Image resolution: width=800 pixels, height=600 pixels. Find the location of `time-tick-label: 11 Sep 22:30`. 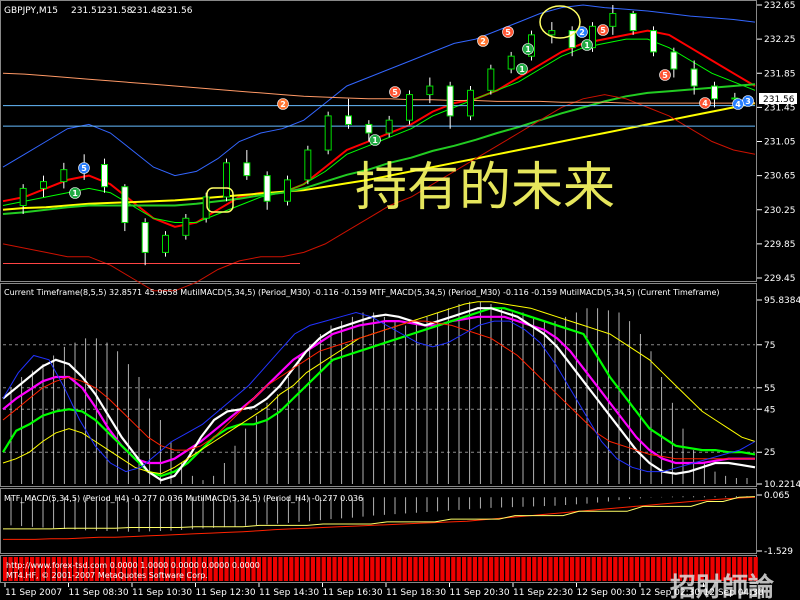

time-tick-label: 11 Sep 22:30 is located at coordinates (543, 593).